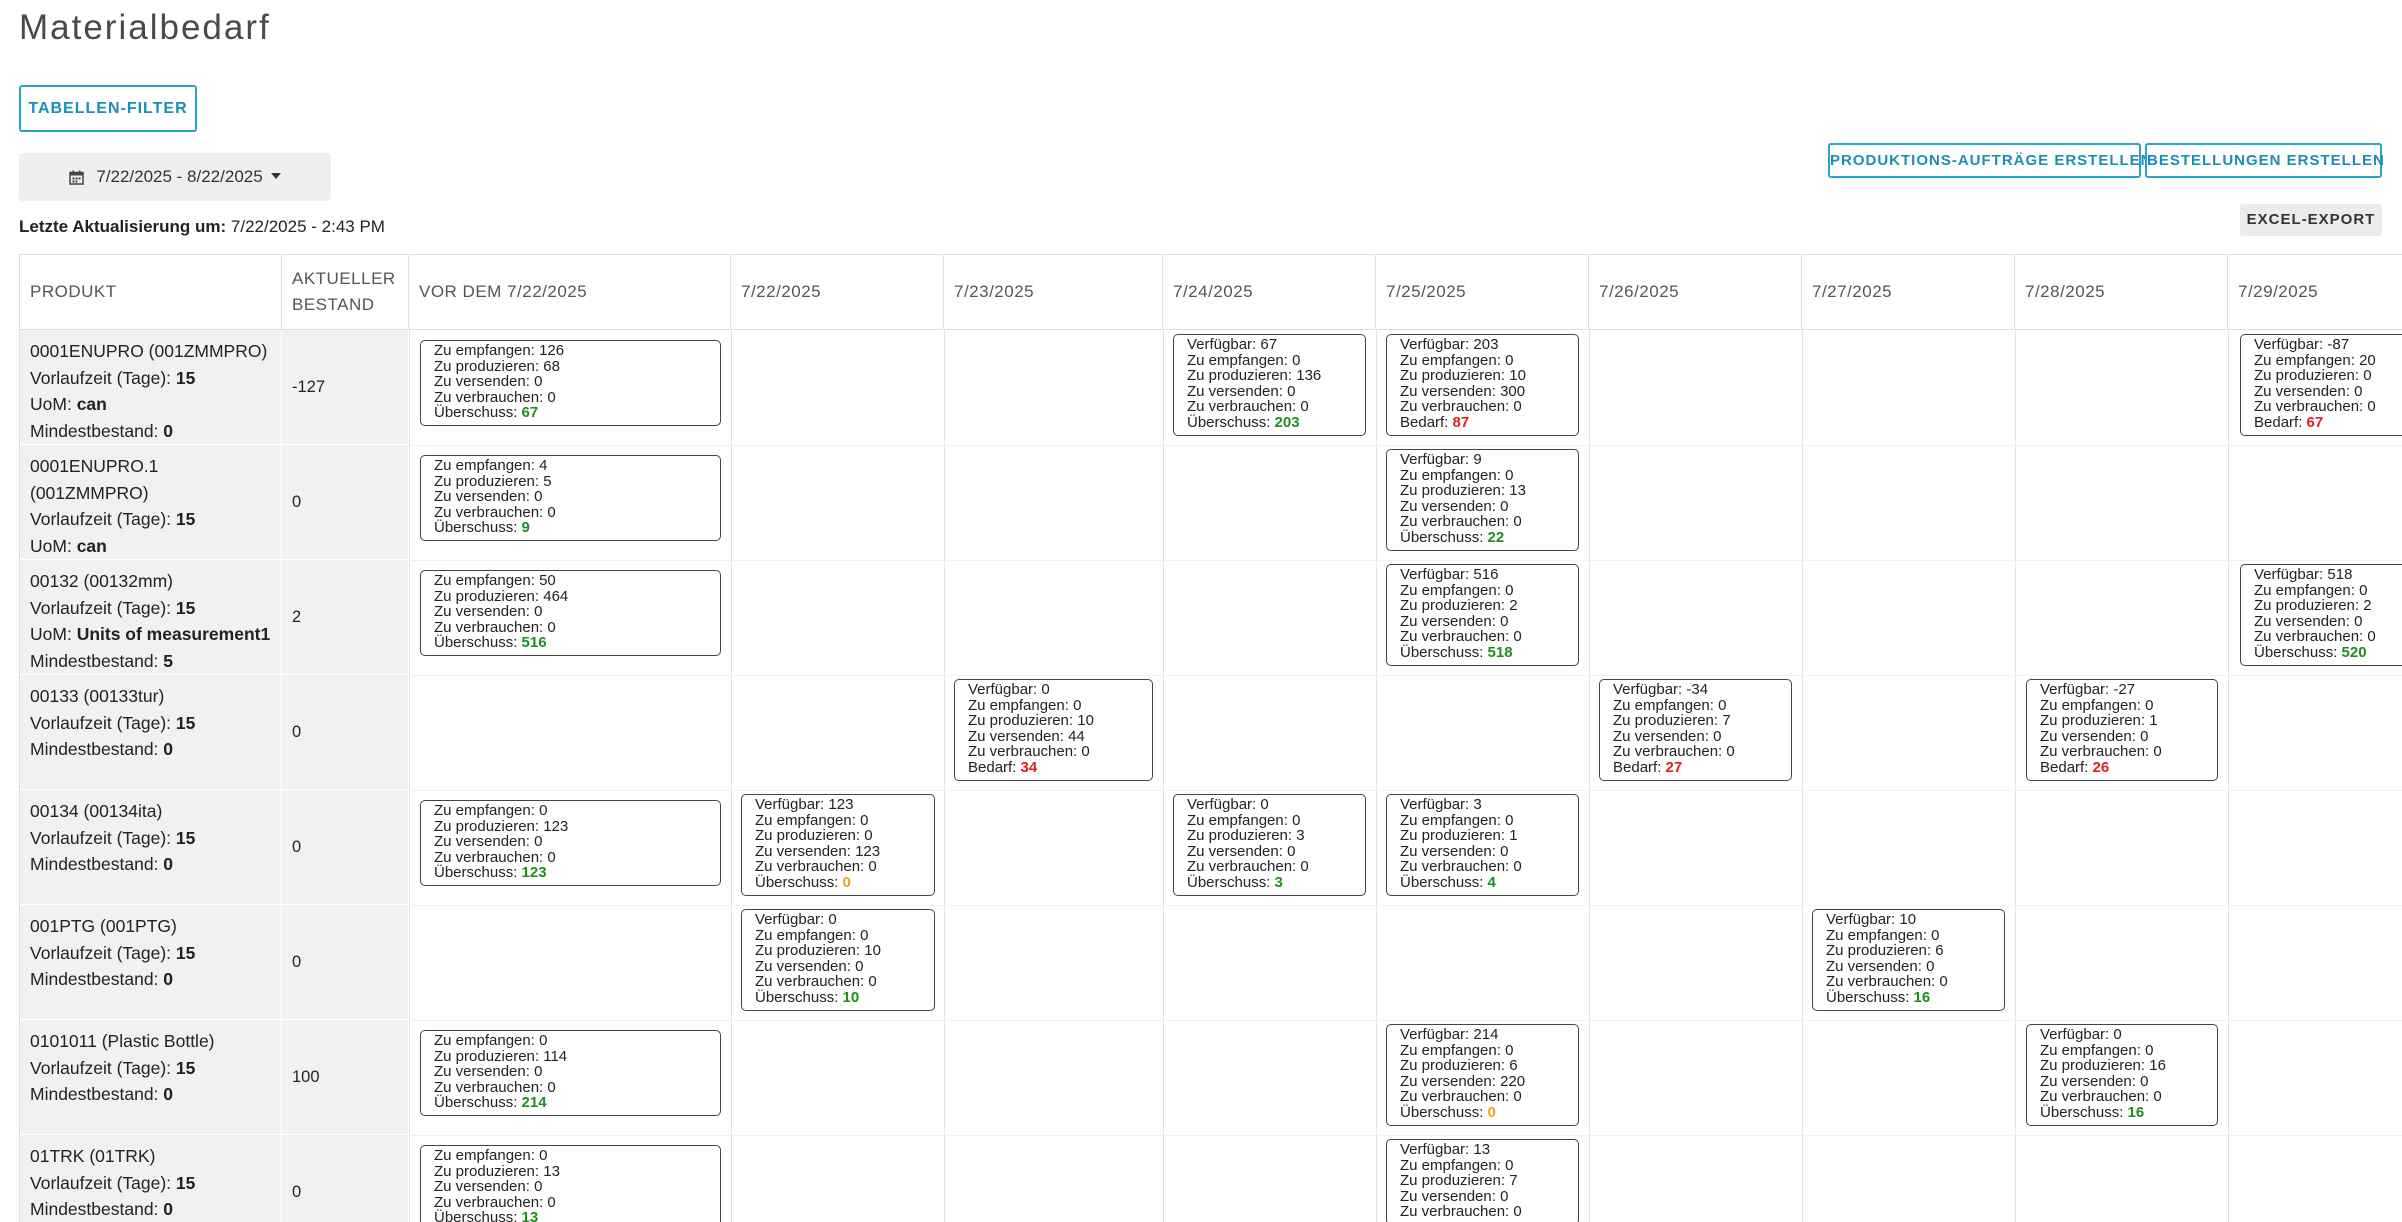 The height and width of the screenshot is (1222, 2402). Describe the element at coordinates (101, 581) in the screenshot. I see `product-name-text: 00132 (00132mm)` at that location.